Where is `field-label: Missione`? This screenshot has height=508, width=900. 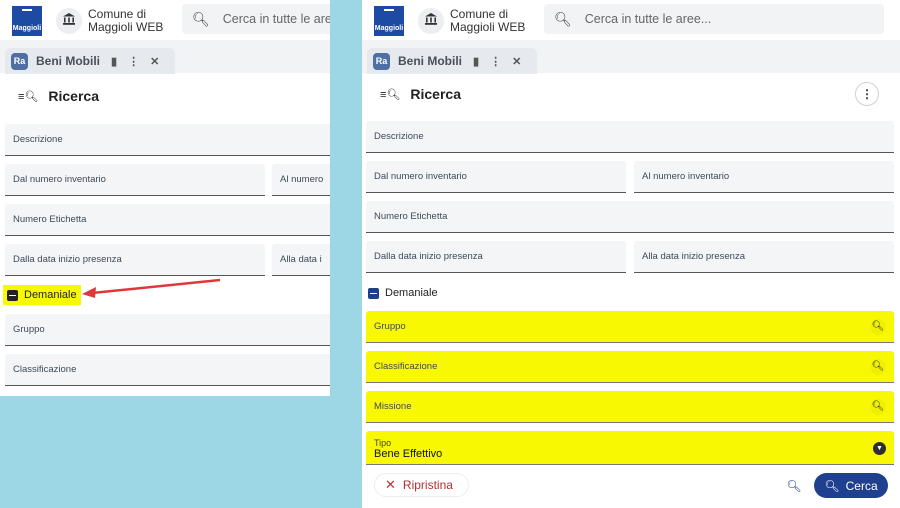 field-label: Missione is located at coordinates (393, 406).